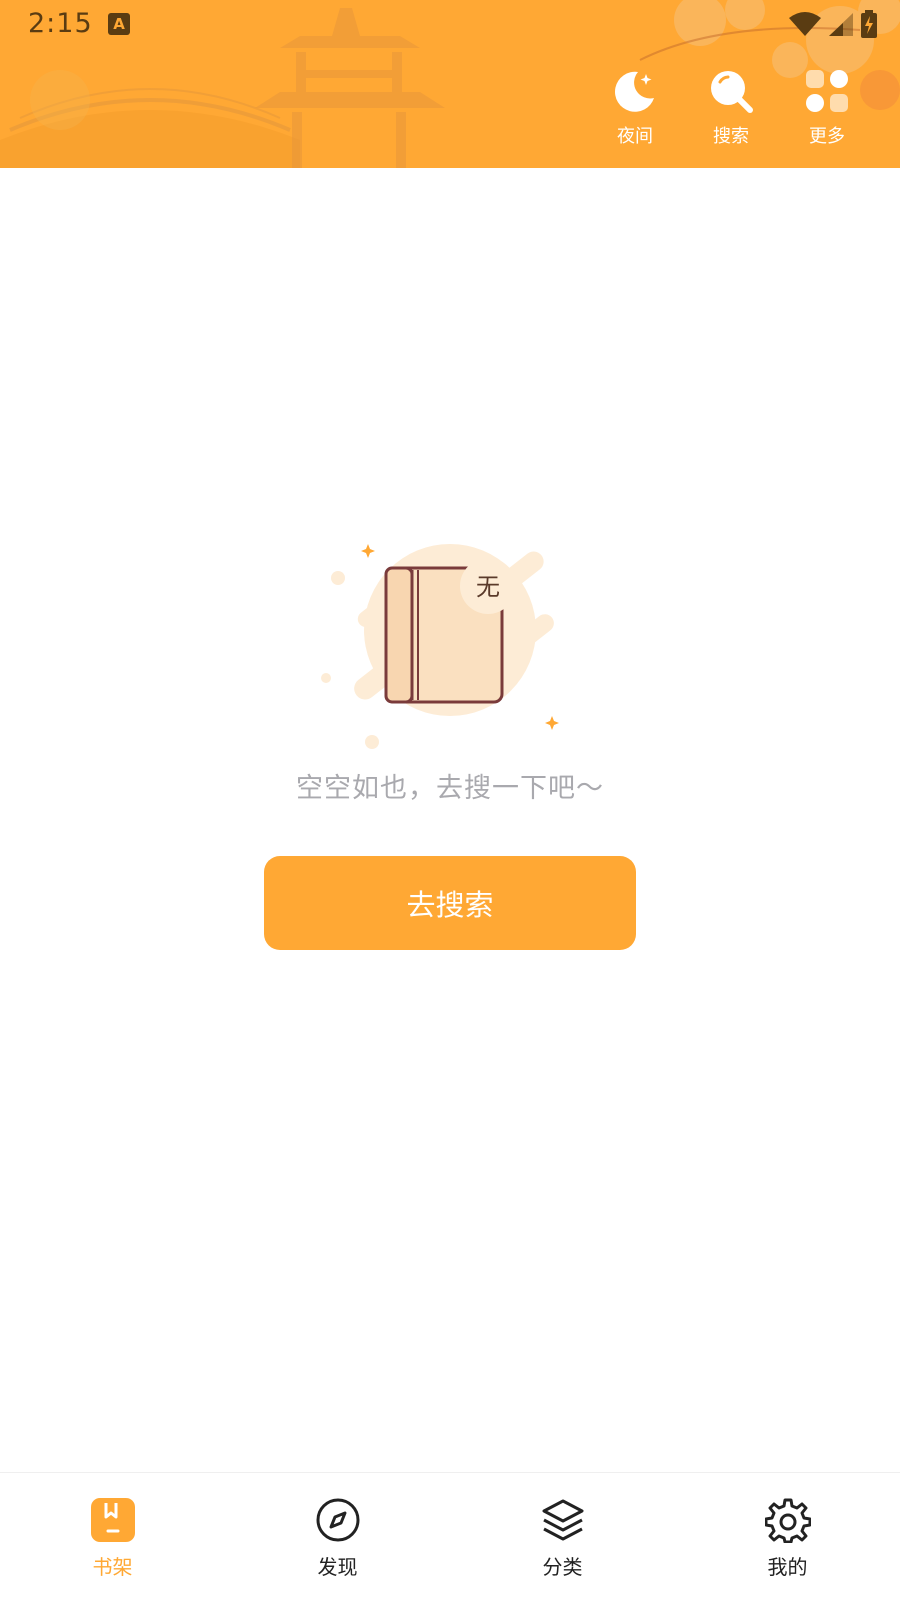 Image resolution: width=900 pixels, height=1601 pixels. I want to click on wifi-icon, so click(804, 24).